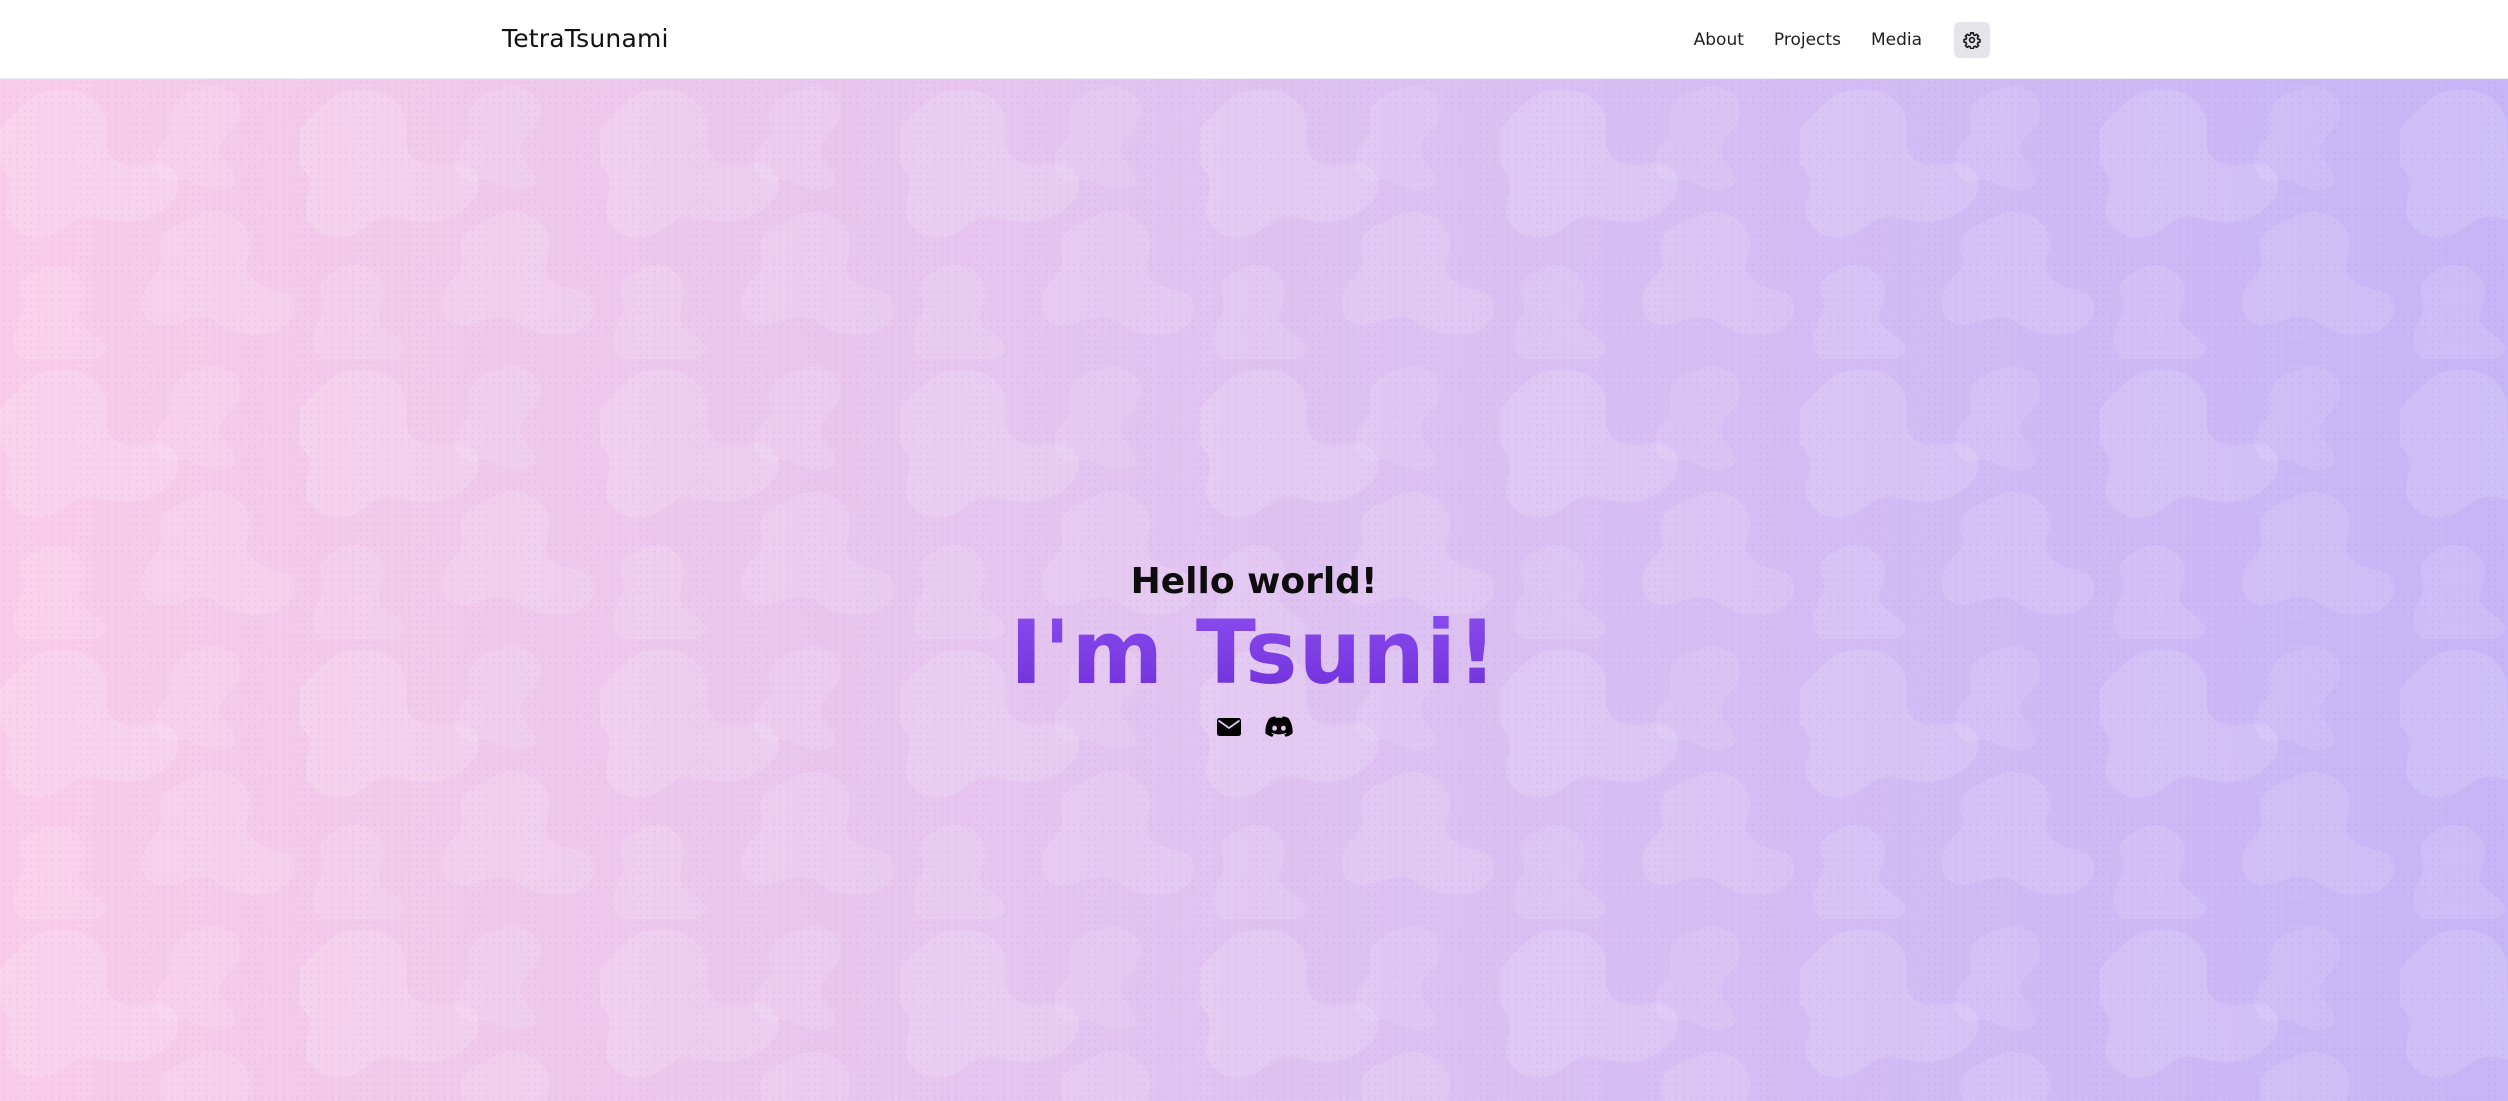  I want to click on nav-about: About, so click(1719, 40).